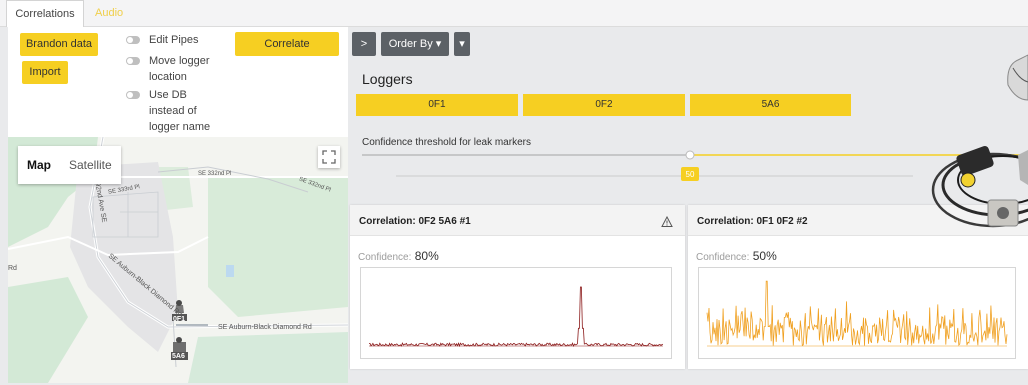 The width and height of the screenshot is (1028, 385). I want to click on loggers-title: Loggers, so click(387, 79).